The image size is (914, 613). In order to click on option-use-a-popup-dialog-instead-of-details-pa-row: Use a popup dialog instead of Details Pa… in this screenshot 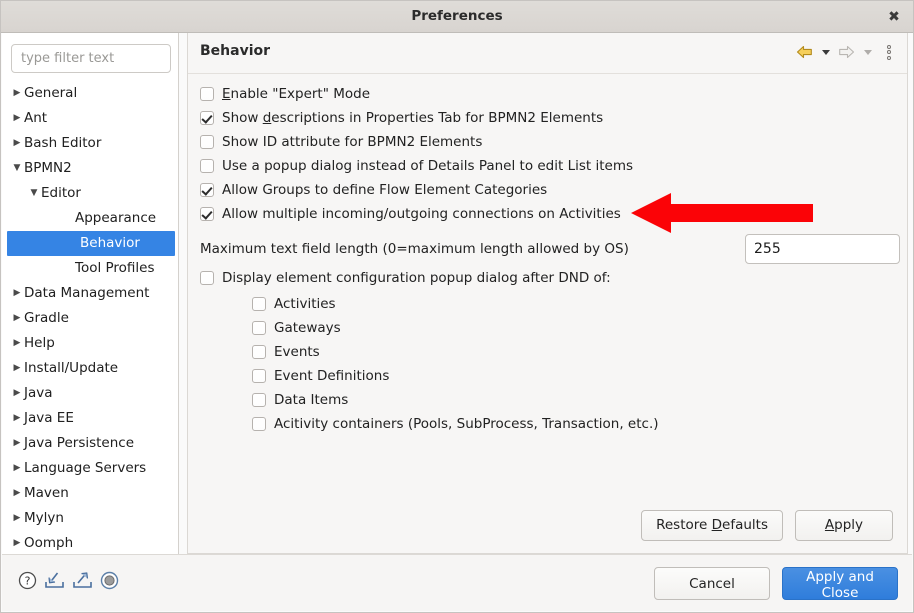, I will do `click(553, 166)`.